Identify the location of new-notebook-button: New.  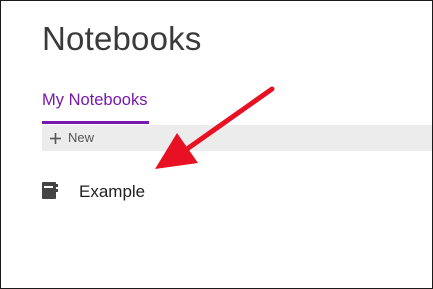
(71, 138).